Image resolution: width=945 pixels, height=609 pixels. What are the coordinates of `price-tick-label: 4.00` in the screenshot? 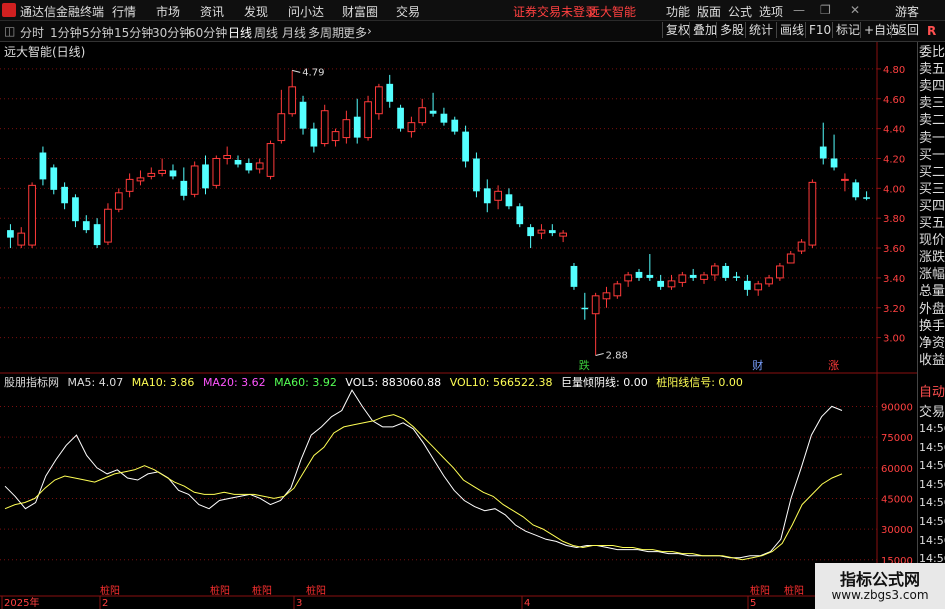 It's located at (894, 189).